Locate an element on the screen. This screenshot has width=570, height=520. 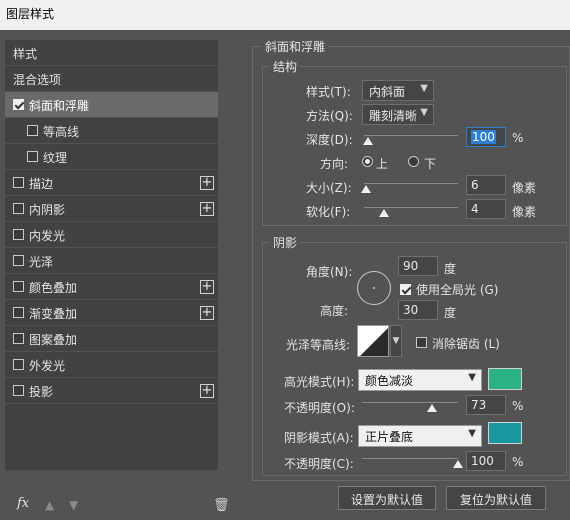
gloss-contour-label: 光泽等高线: is located at coordinates (318, 345).